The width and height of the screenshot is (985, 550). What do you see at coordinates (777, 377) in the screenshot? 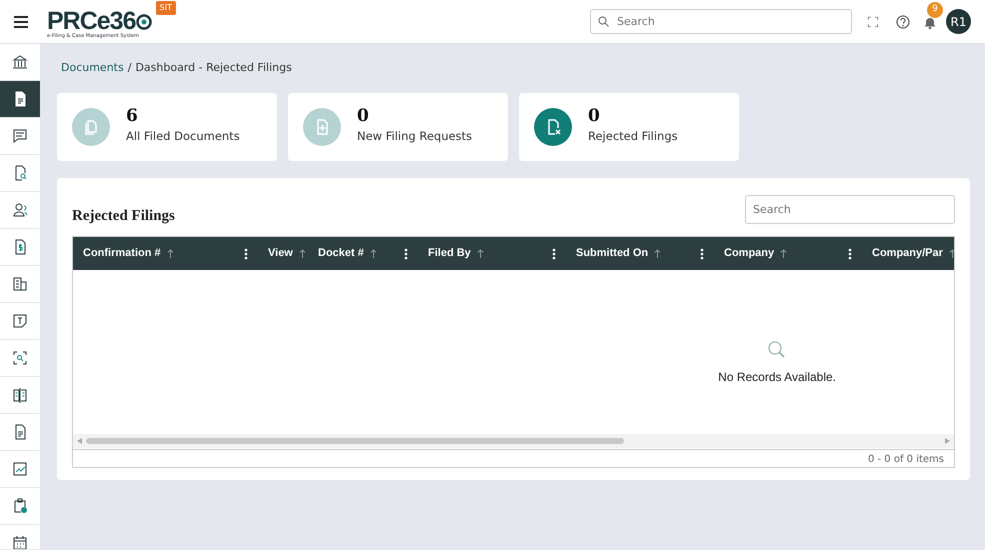
I see `empty-message: No Records Available.` at bounding box center [777, 377].